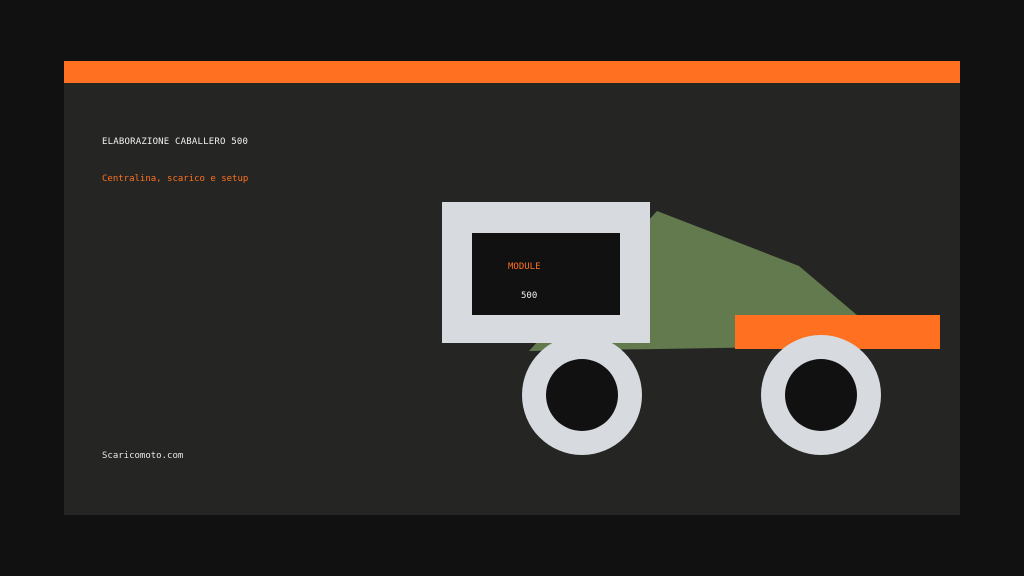 Image resolution: width=1024 pixels, height=576 pixels. Describe the element at coordinates (546, 274) in the screenshot. I see `module-screen` at that location.